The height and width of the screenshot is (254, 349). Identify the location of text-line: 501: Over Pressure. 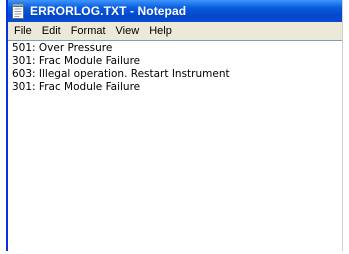
(62, 48).